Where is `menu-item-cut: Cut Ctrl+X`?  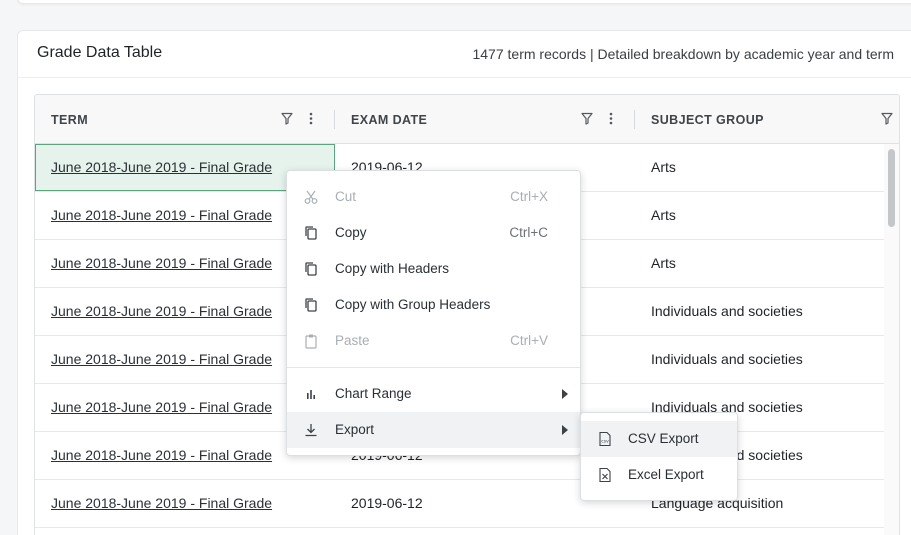 menu-item-cut: Cut Ctrl+X is located at coordinates (433, 197).